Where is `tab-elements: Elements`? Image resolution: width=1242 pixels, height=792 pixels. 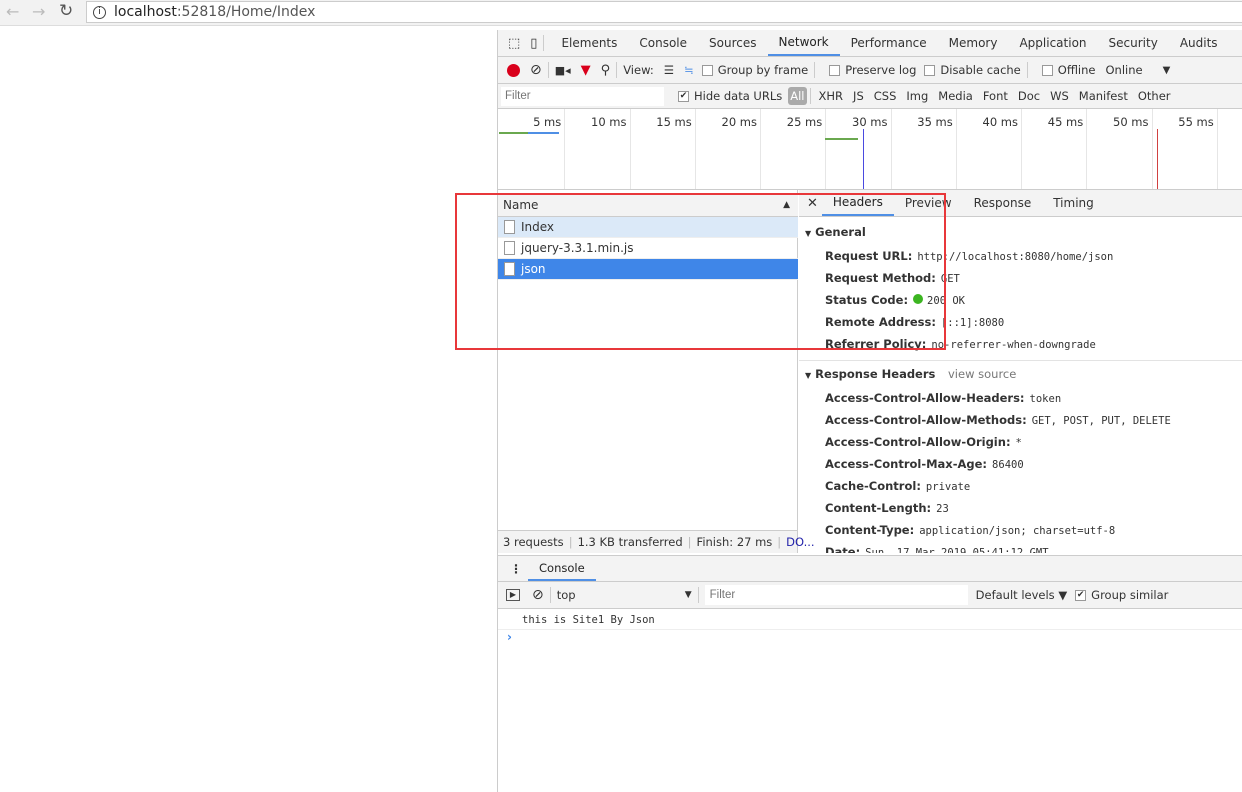
tab-elements: Elements is located at coordinates (589, 43).